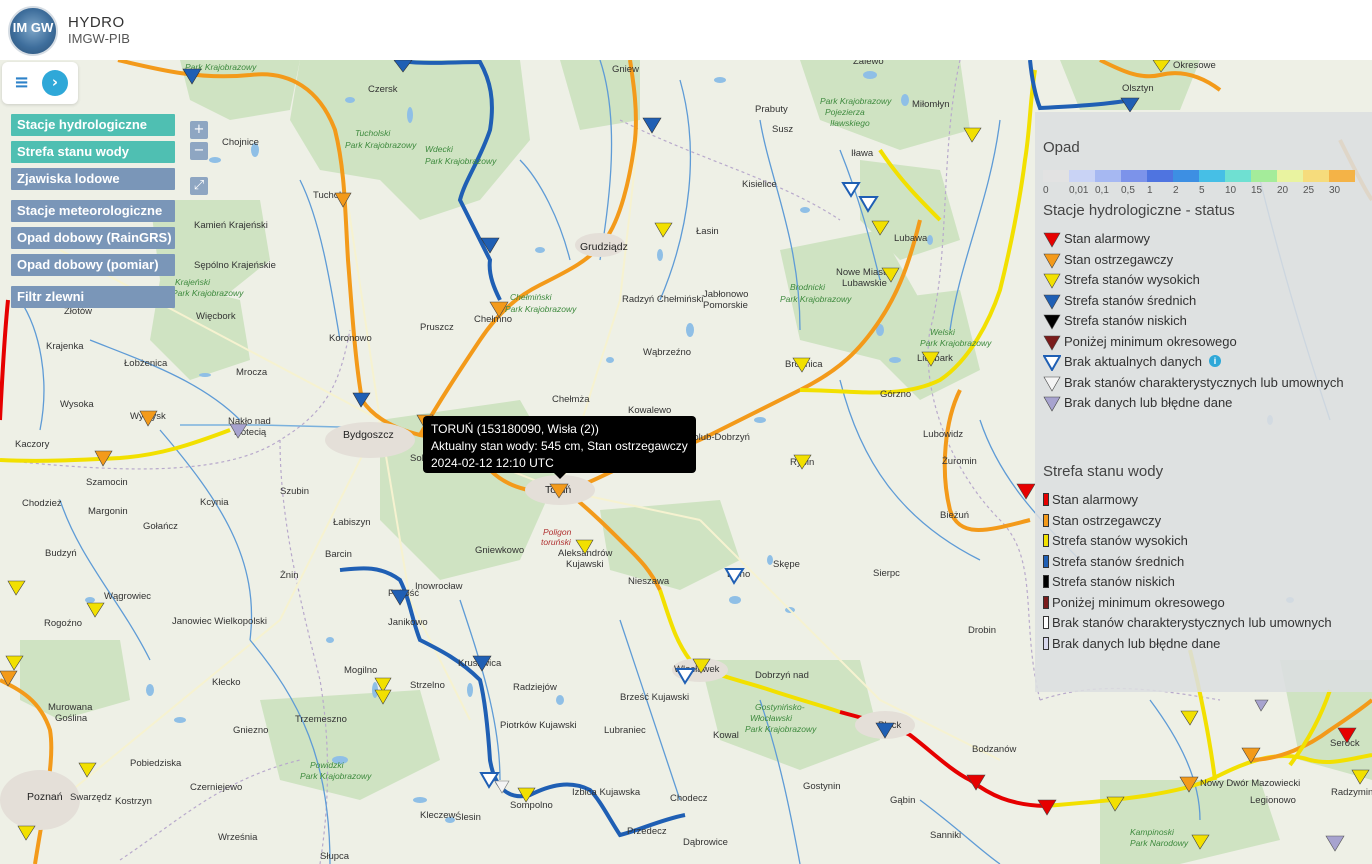 The width and height of the screenshot is (1372, 864). What do you see at coordinates (235, 265) in the screenshot?
I see `svg-text: Sępólno Krajeńskie` at bounding box center [235, 265].